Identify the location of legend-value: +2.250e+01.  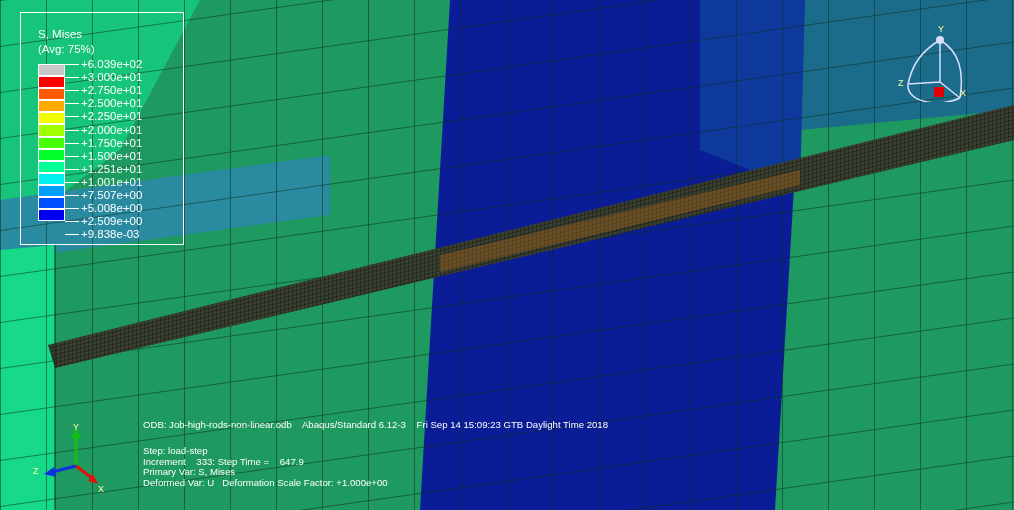
(112, 117).